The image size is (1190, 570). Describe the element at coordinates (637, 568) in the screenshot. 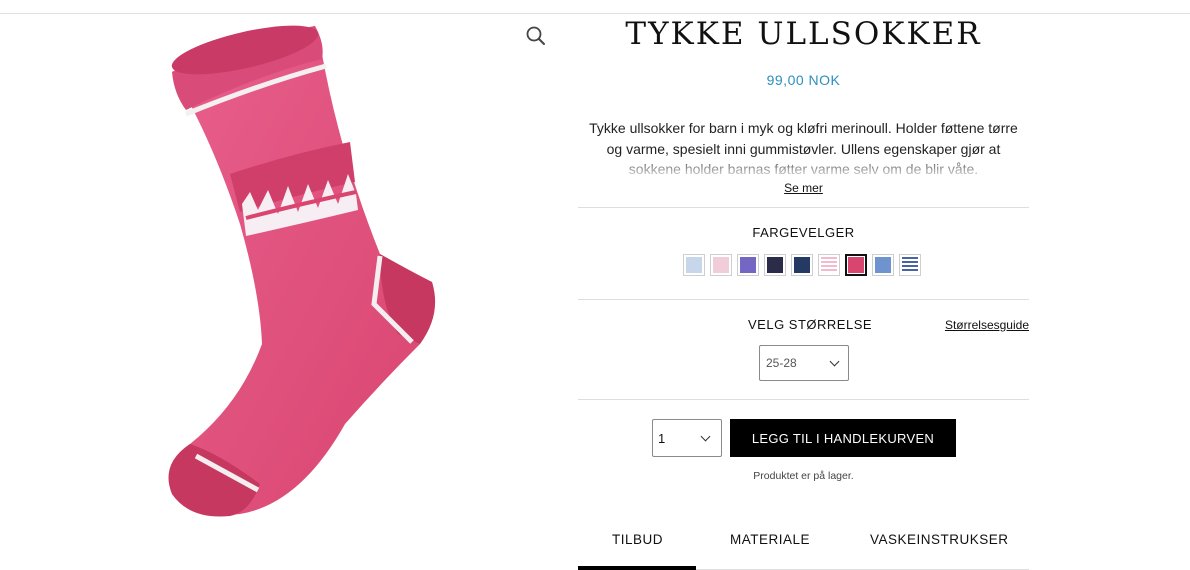

I see `active-tab-indicator` at that location.